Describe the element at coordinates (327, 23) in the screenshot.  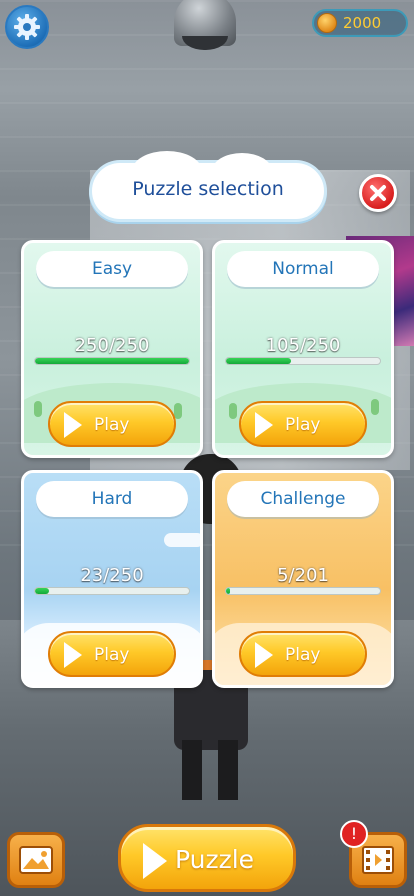
I see `coin-icon` at that location.